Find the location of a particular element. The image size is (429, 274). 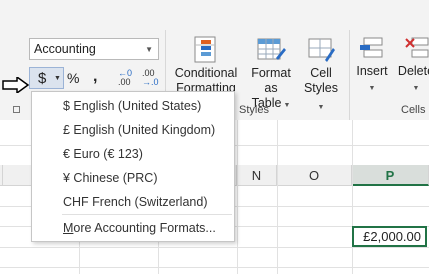

menu-item-usd: $ English (United States) is located at coordinates (132, 106).